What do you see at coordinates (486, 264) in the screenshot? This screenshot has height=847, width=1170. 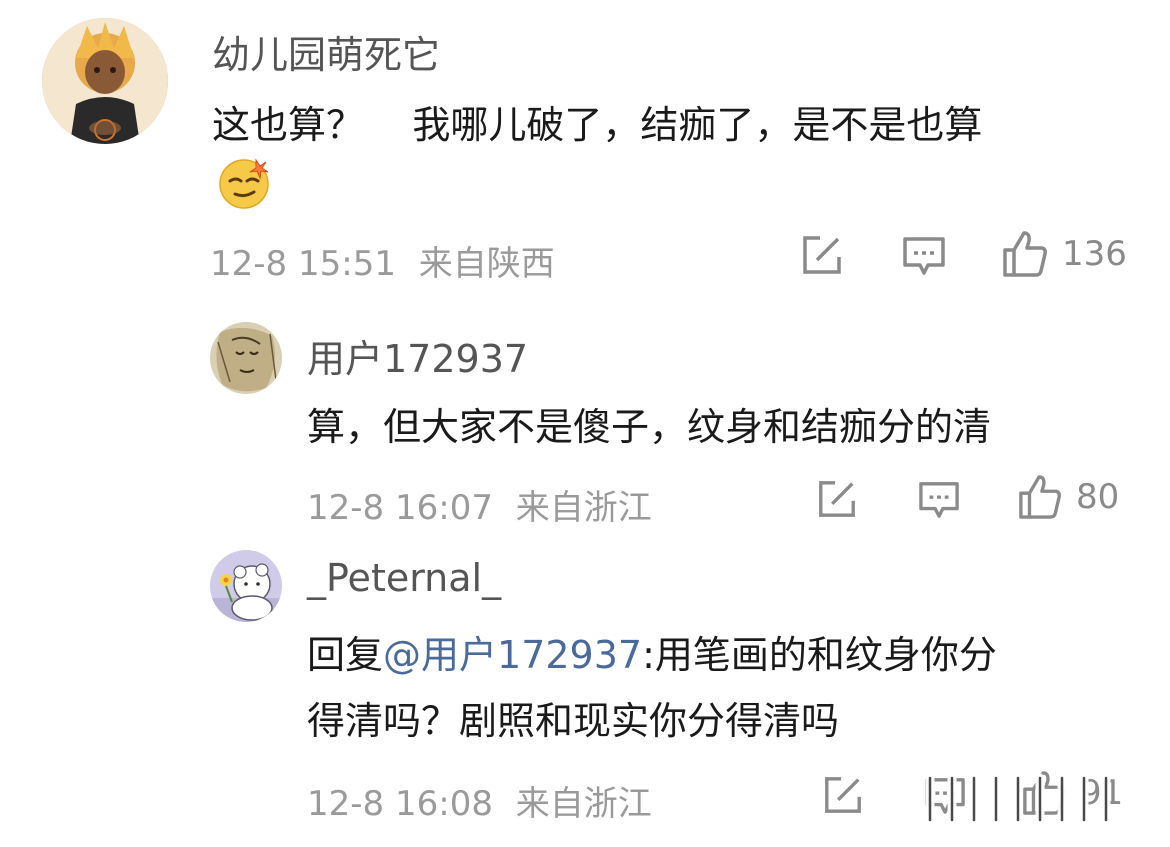 I see `comment-location: 来自陕西` at bounding box center [486, 264].